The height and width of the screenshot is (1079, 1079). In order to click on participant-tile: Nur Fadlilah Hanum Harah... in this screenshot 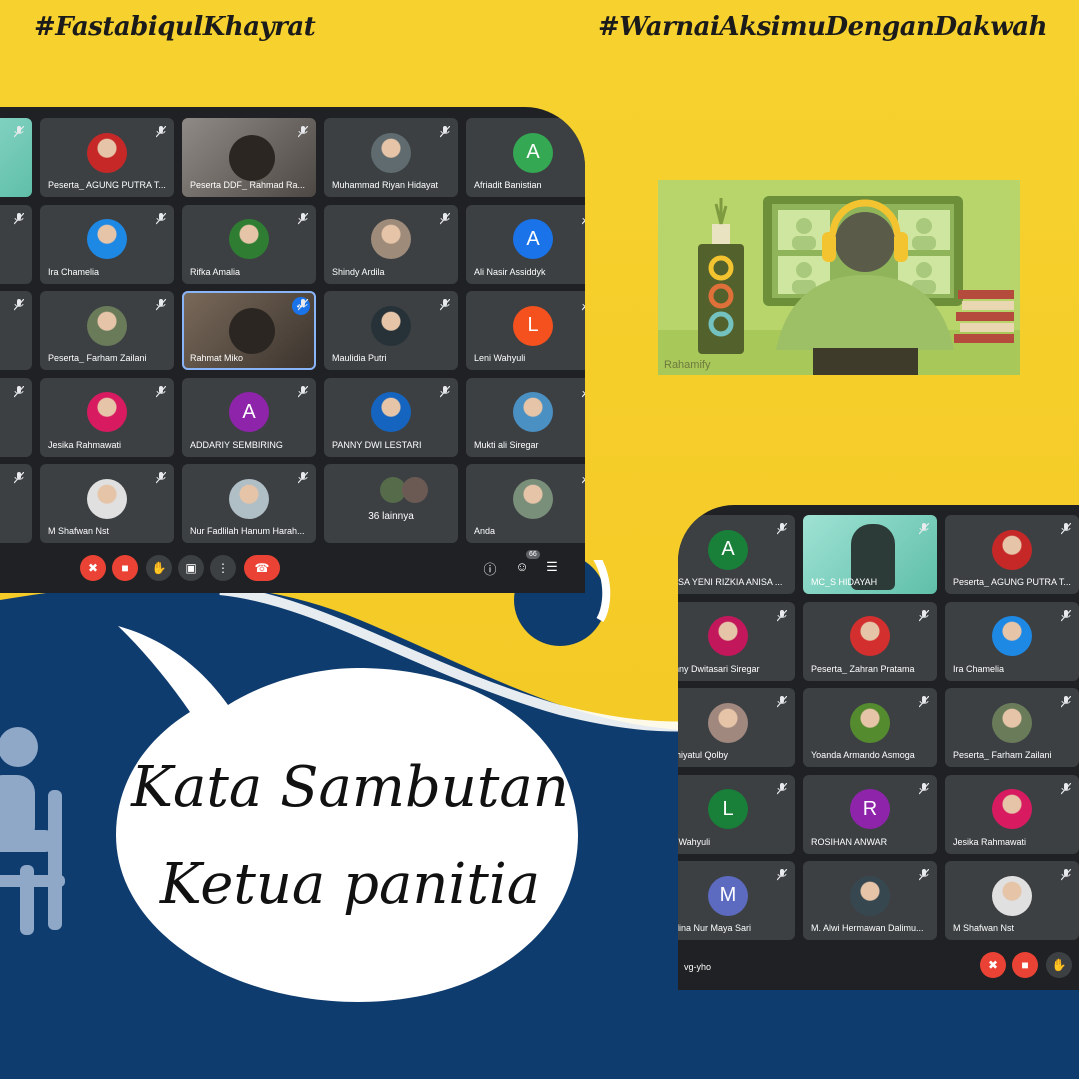, I will do `click(249, 503)`.